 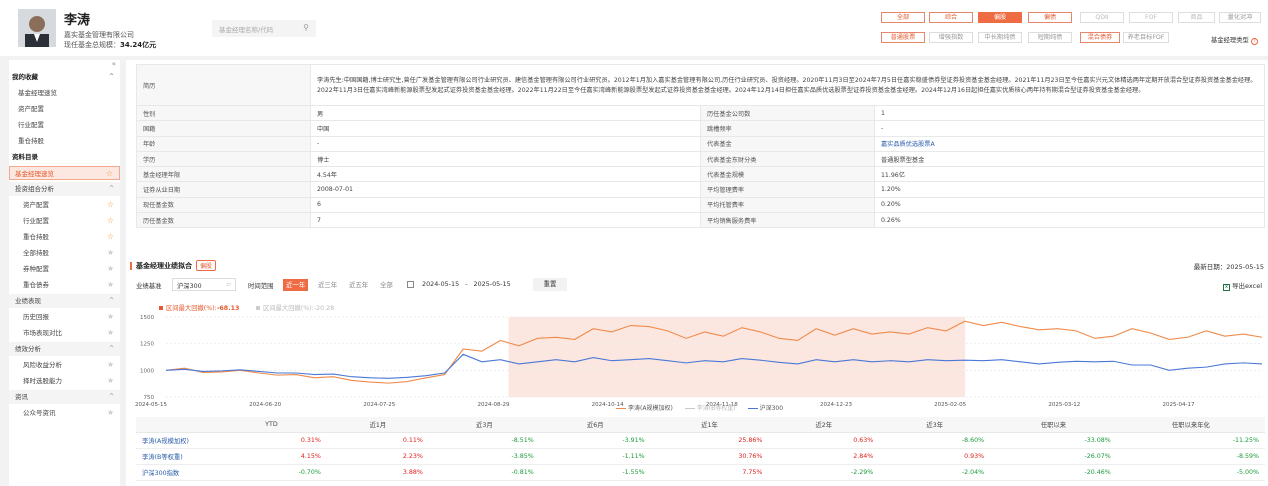 I want to click on sidebar-item: 市场表现对比 ★, so click(x=64, y=333).